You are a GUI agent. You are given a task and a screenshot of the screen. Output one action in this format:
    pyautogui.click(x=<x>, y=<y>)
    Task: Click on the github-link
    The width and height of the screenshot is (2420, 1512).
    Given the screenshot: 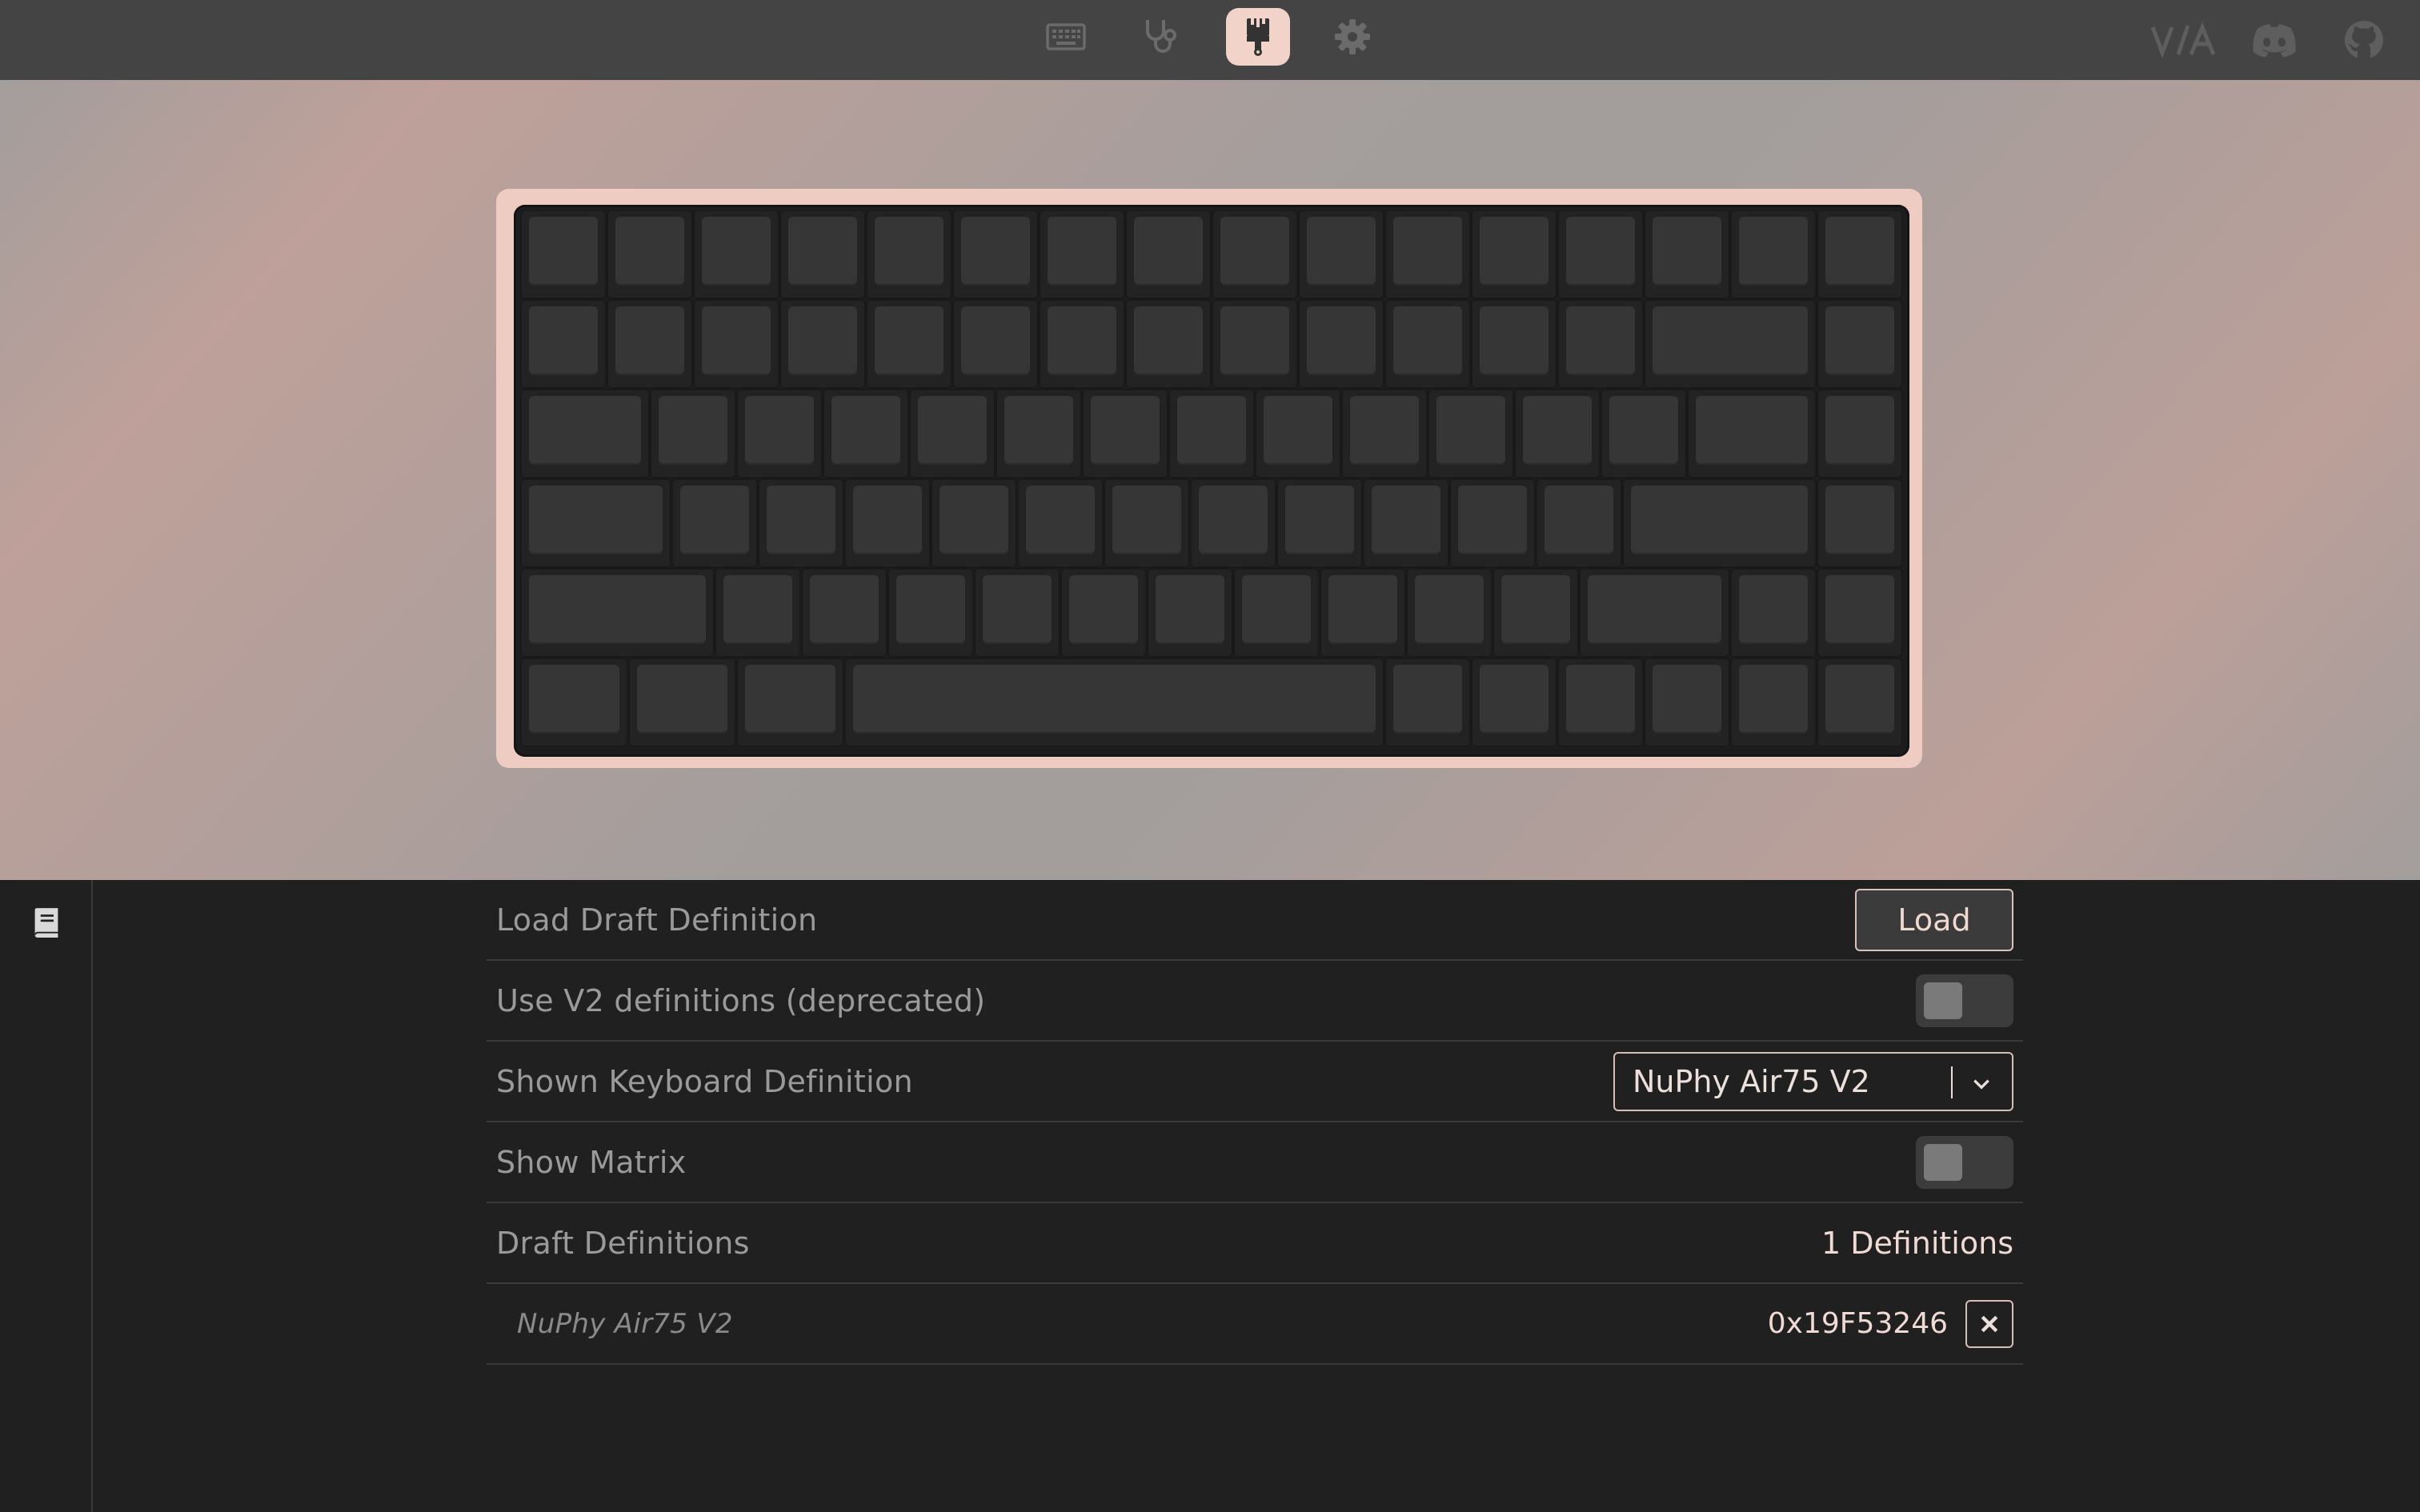 What is the action you would take?
    pyautogui.click(x=2364, y=40)
    